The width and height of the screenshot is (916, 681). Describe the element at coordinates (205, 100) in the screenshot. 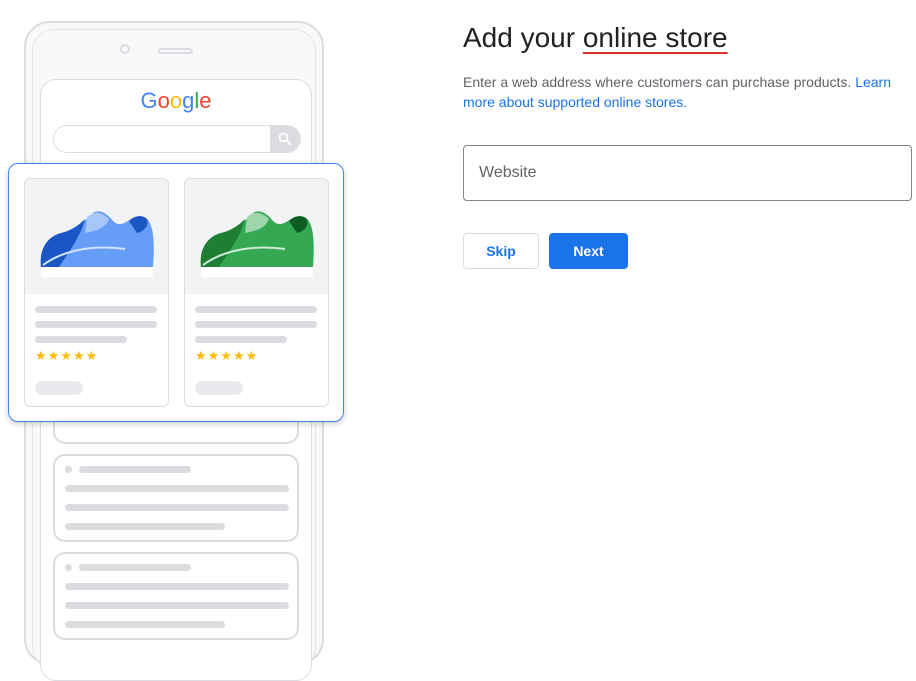

I see `logo-letter: e` at that location.